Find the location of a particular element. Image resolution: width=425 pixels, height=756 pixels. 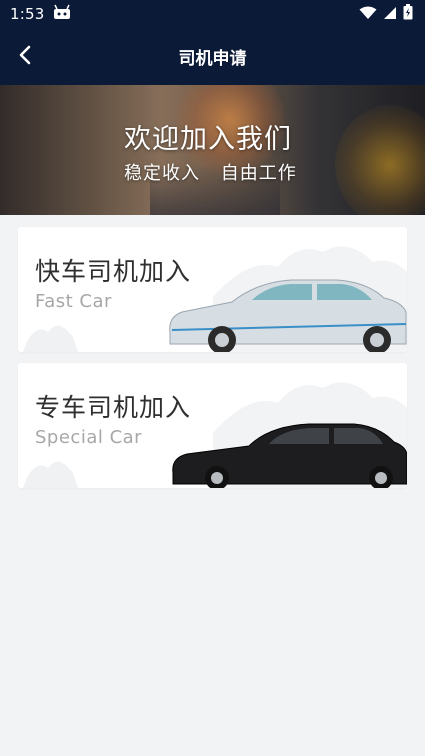

header-bar: 司机申请 is located at coordinates (212, 56).